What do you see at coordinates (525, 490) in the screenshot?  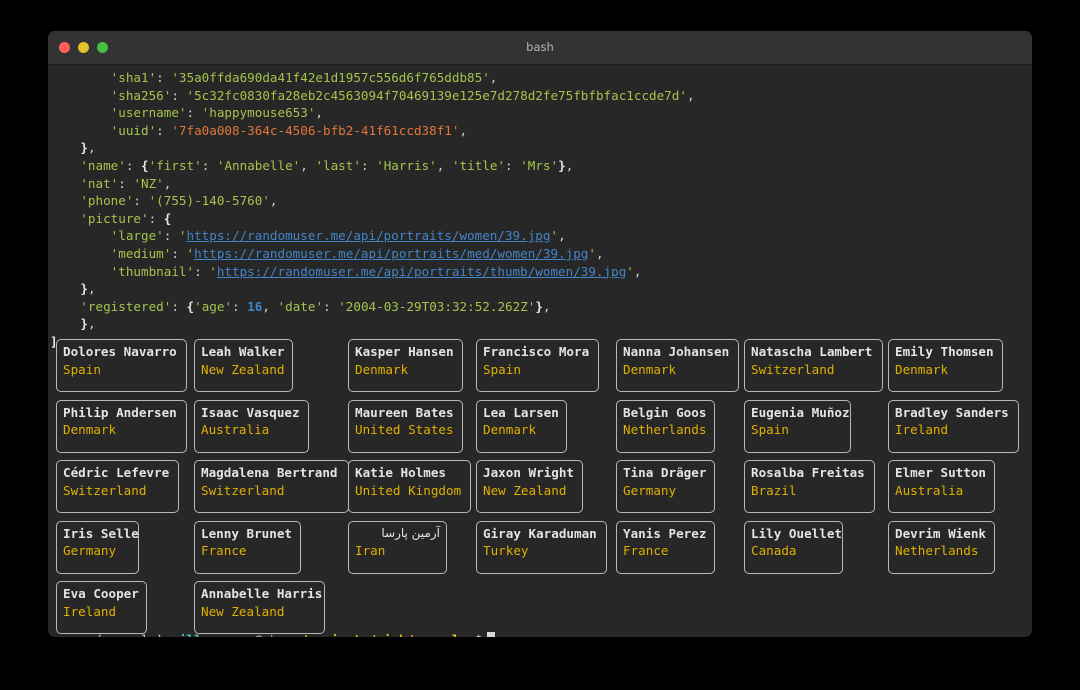 I see `user-panel-country: New Zealand` at bounding box center [525, 490].